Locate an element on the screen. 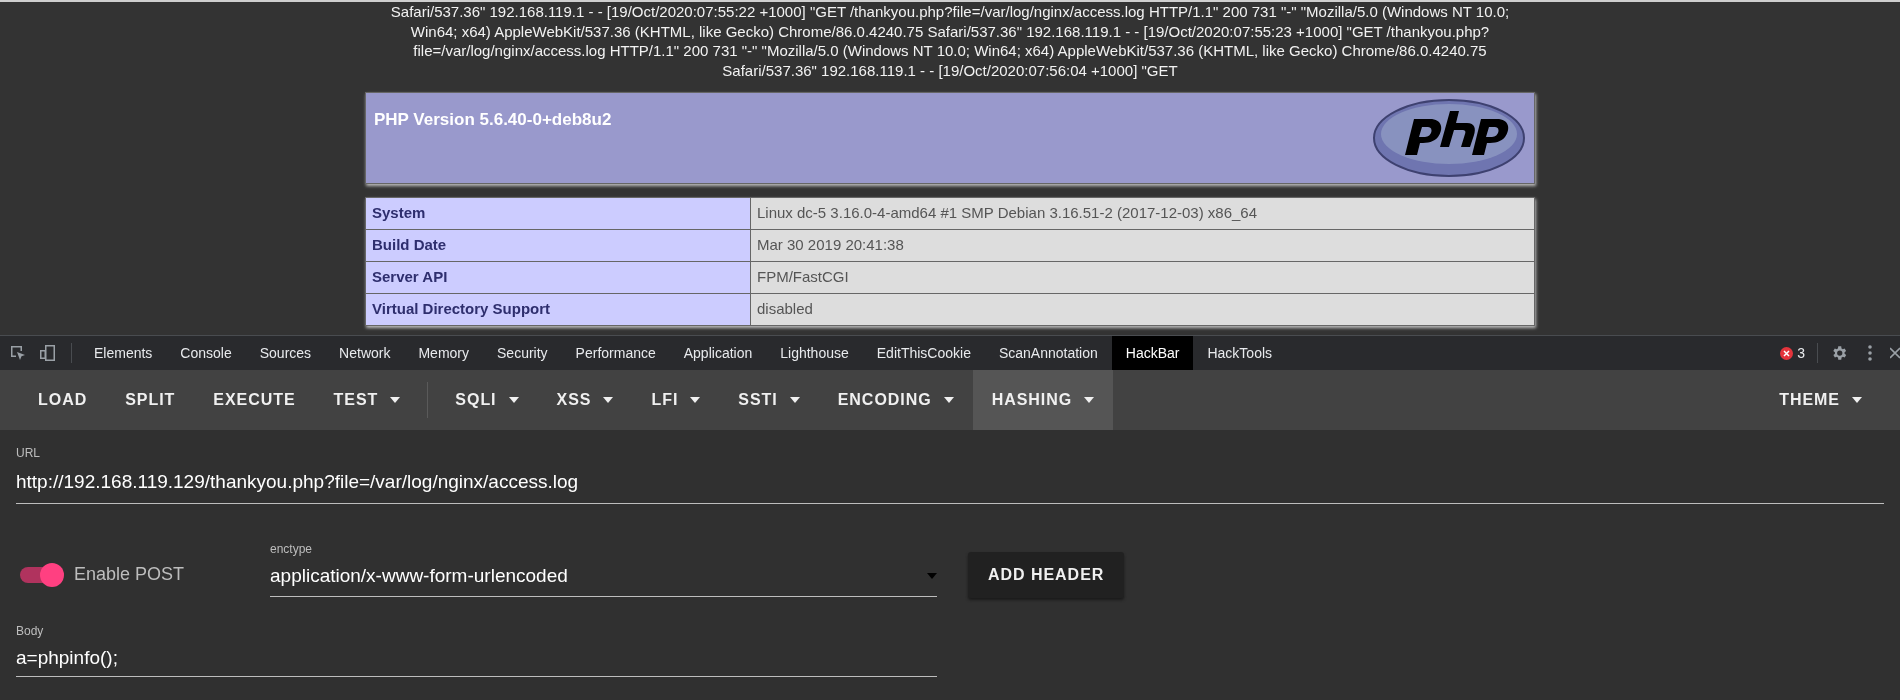 This screenshot has height=700, width=1900. devtools-tab: Security is located at coordinates (522, 353).